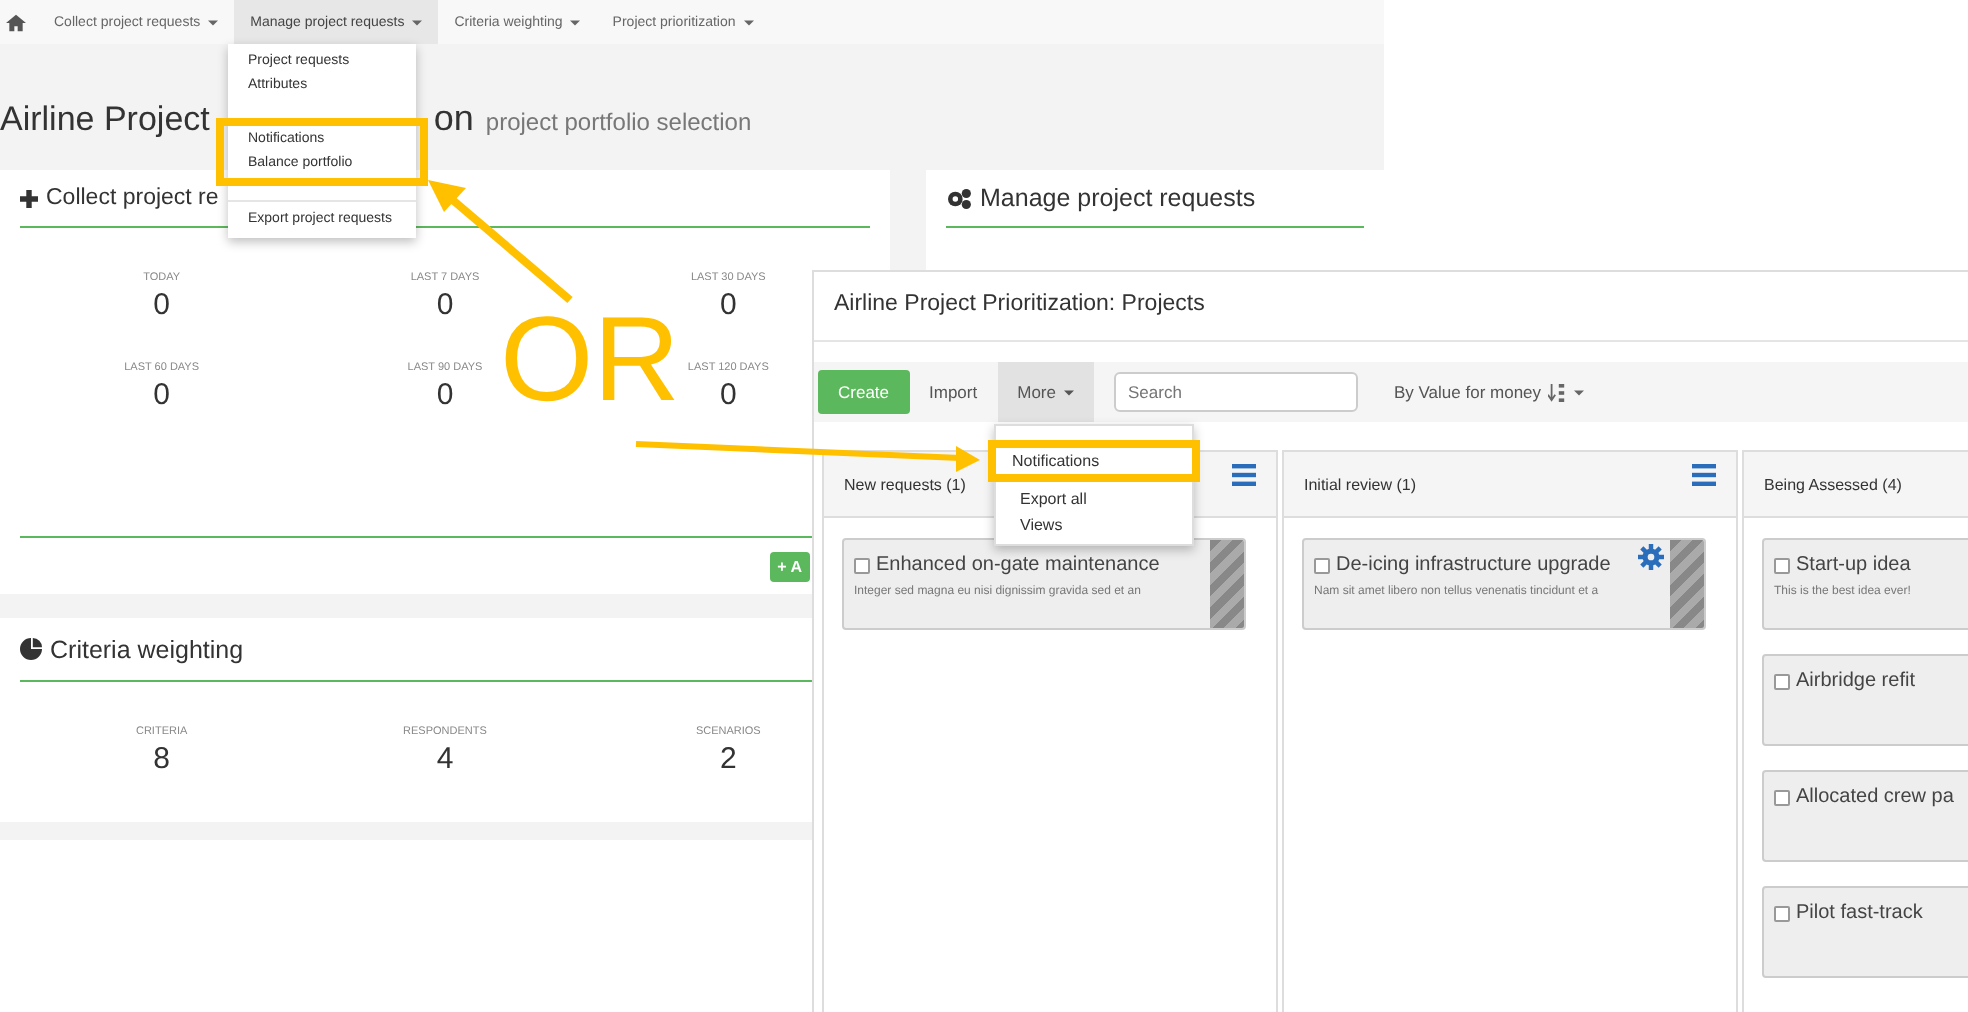 Image resolution: width=1968 pixels, height=1012 pixels. Describe the element at coordinates (1094, 525) in the screenshot. I see `menu-item: Views` at that location.